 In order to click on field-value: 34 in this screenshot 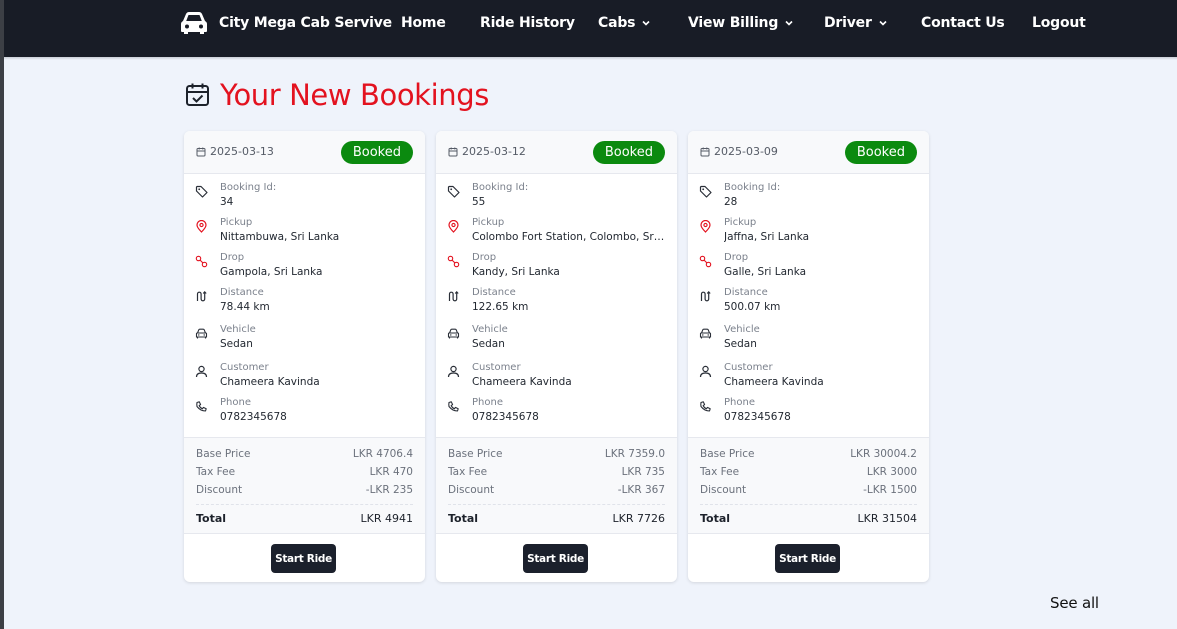, I will do `click(227, 202)`.